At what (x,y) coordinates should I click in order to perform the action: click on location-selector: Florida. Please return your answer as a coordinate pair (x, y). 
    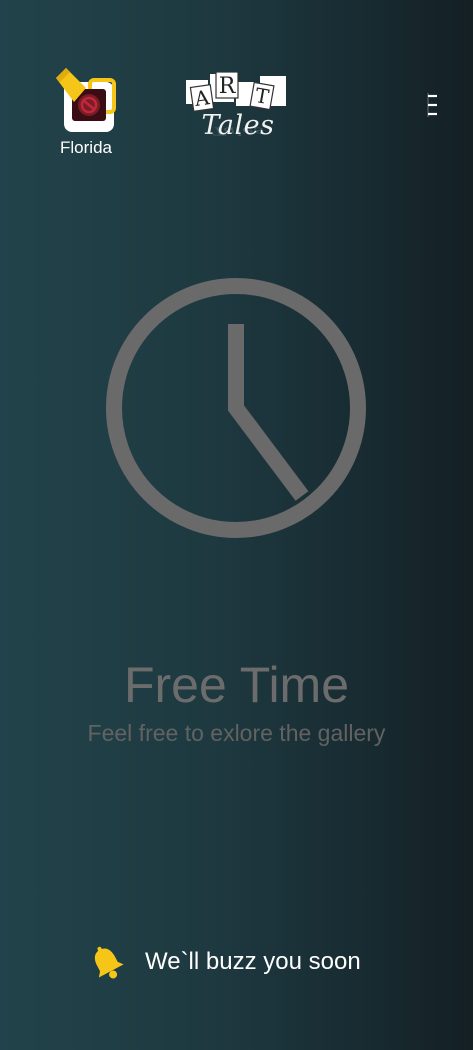
    Looking at the image, I should click on (86, 114).